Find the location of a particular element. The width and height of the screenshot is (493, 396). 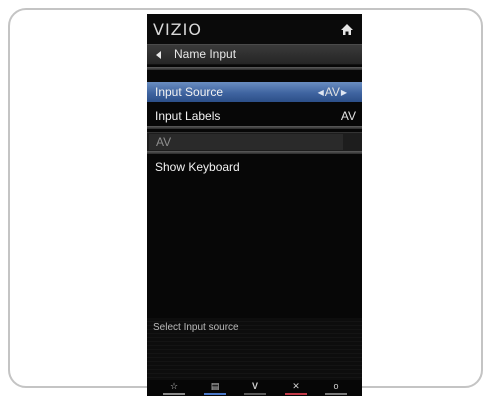

widget-button: ▤ is located at coordinates (215, 388).